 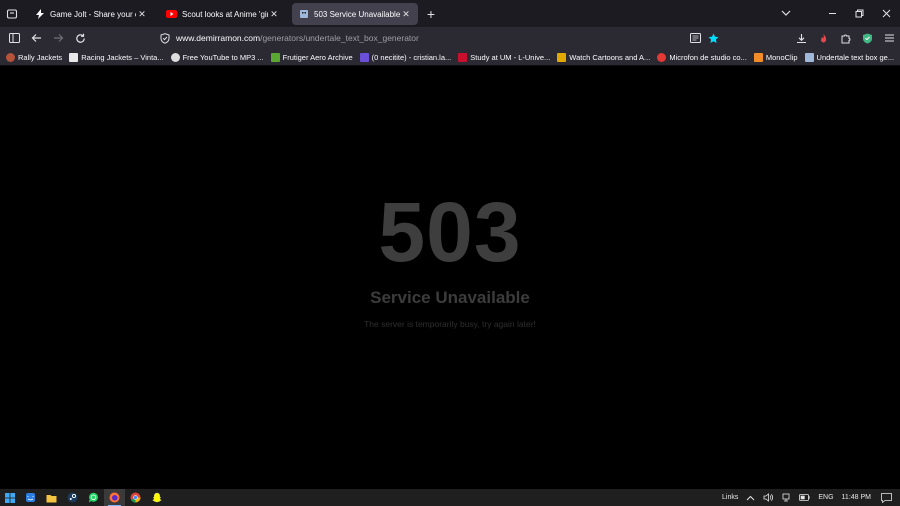 I want to click on firefox-view-icon, so click(x=12, y=13).